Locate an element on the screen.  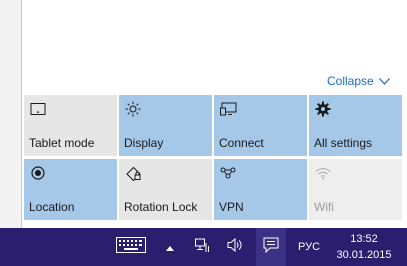
language-indicator: РУС is located at coordinates (309, 247).